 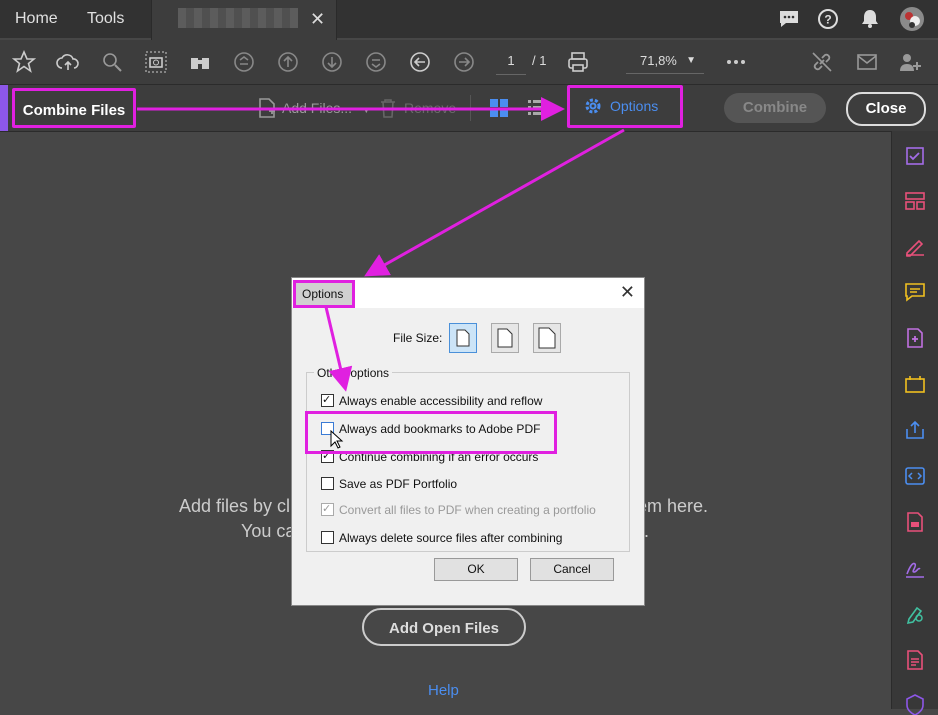 What do you see at coordinates (915, 614) in the screenshot?
I see `certificate-icon` at bounding box center [915, 614].